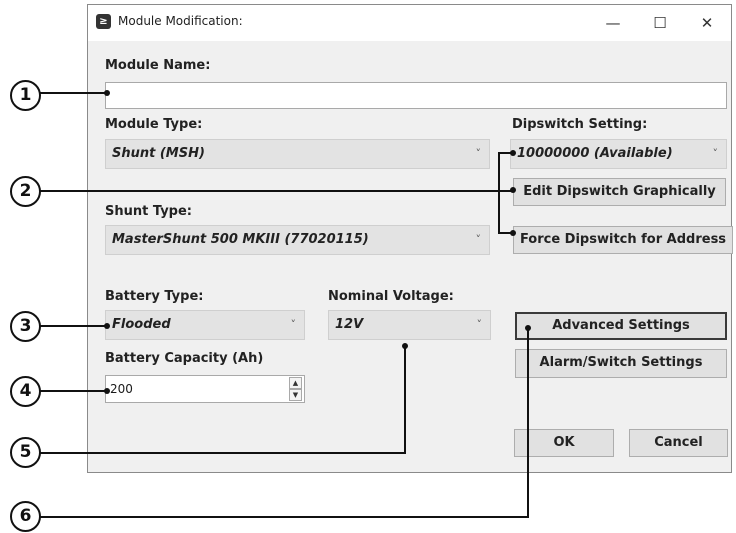 This screenshot has height=533, width=736. What do you see at coordinates (25, 516) in the screenshot?
I see `callout-6: 6` at bounding box center [25, 516].